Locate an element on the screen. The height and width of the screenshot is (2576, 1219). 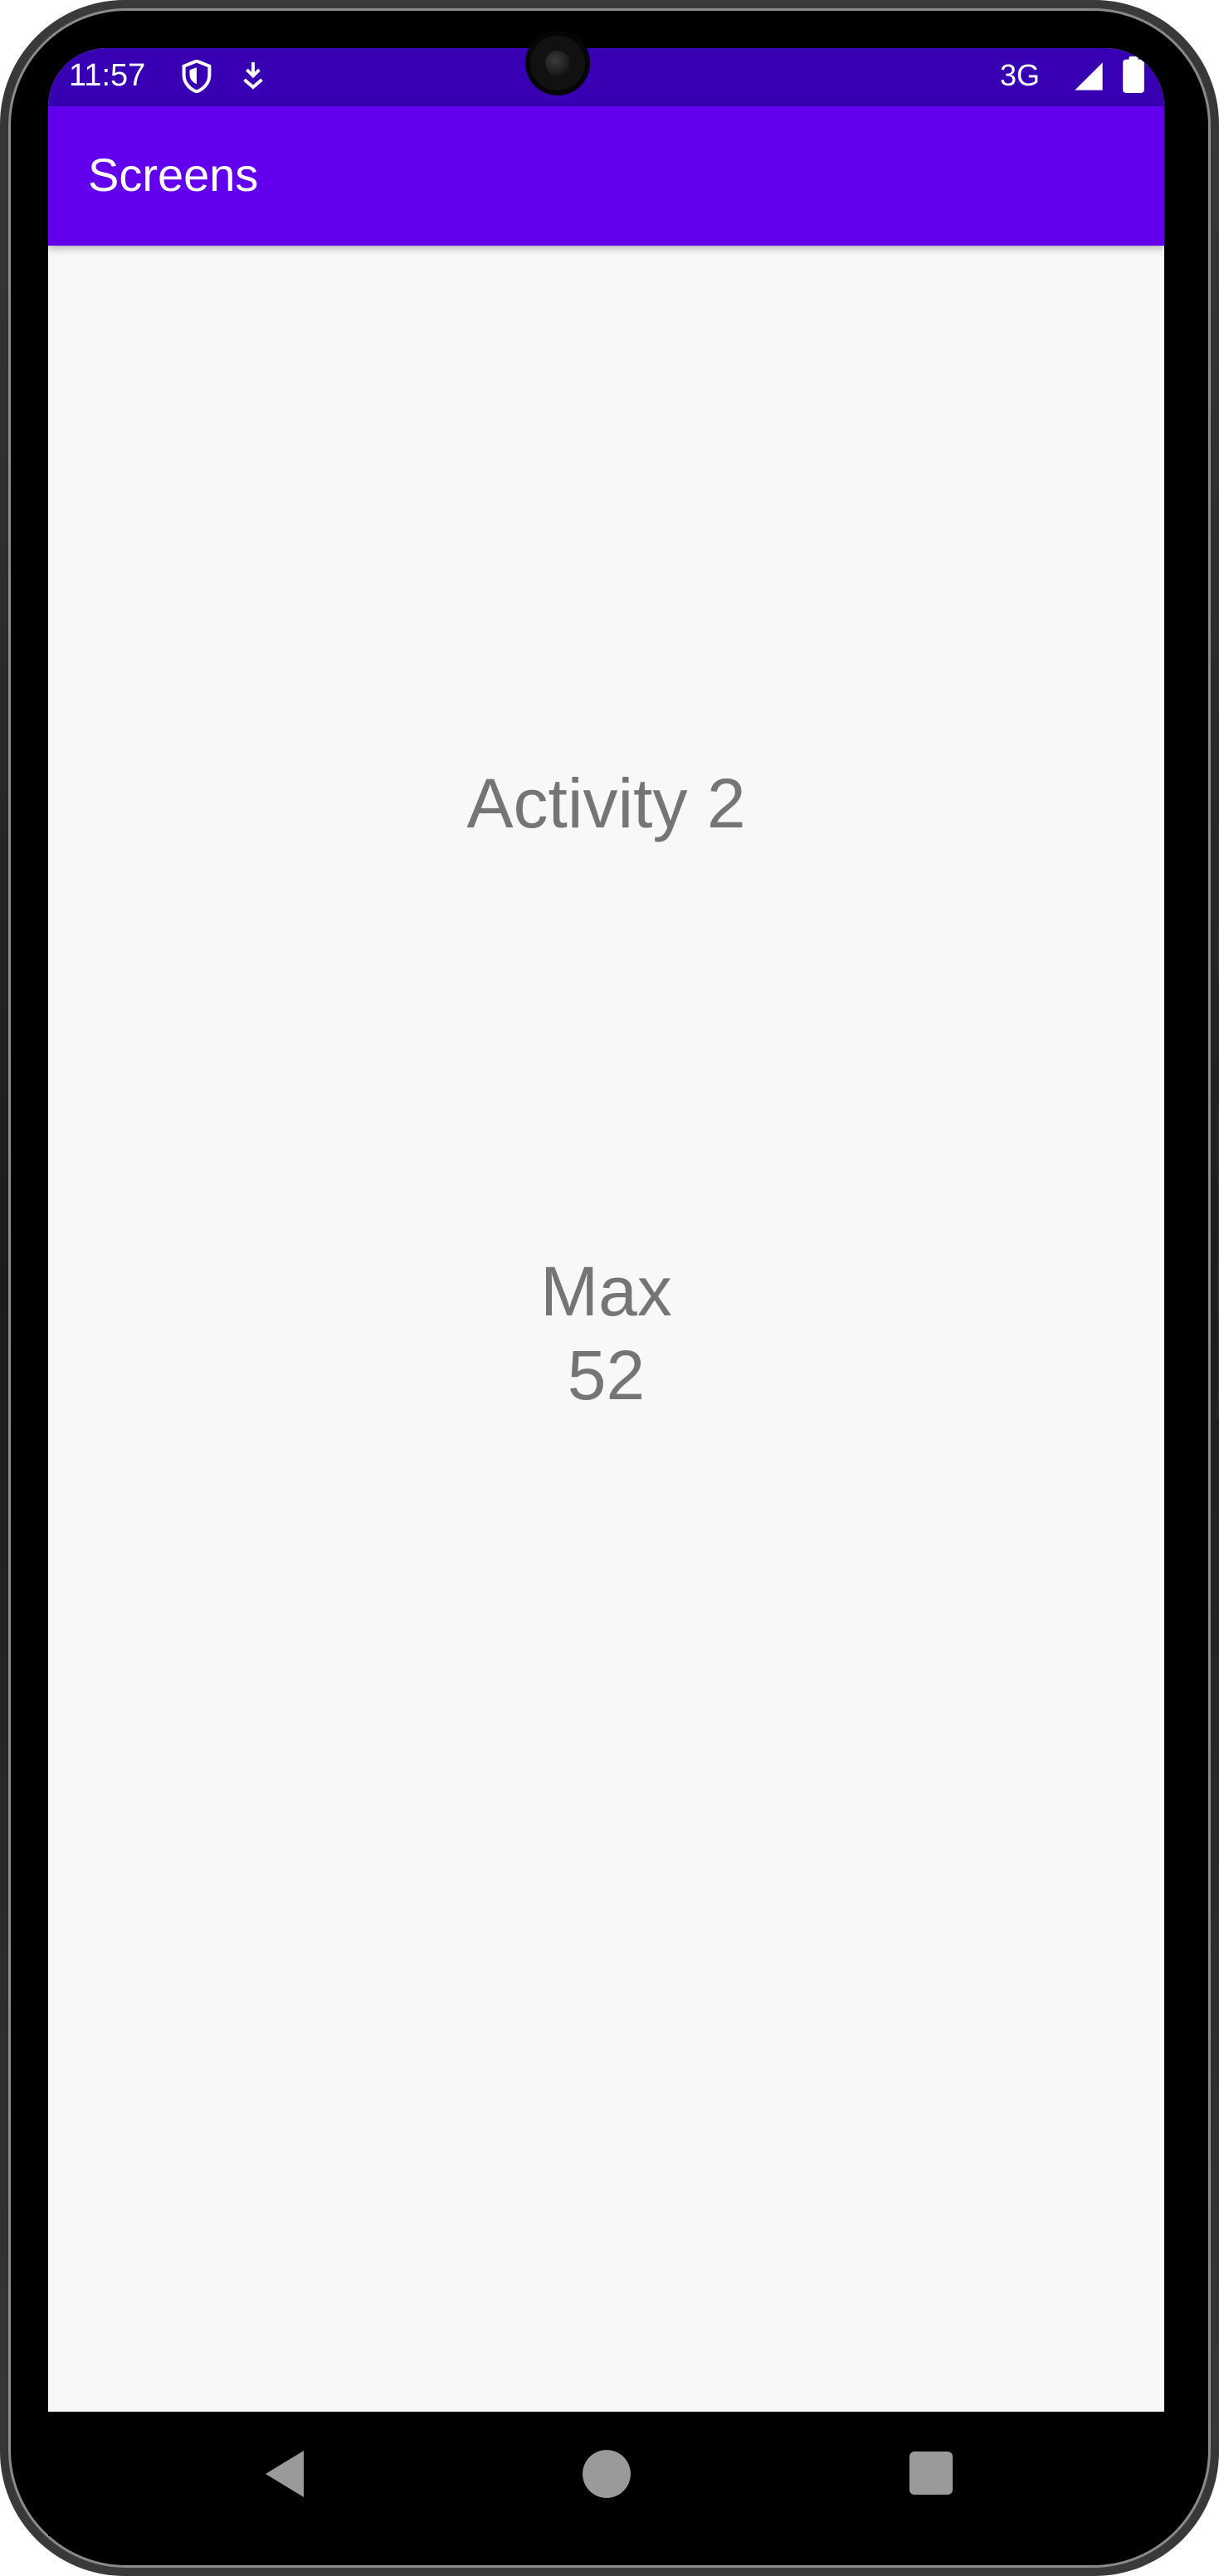
home-icon is located at coordinates (607, 2476).